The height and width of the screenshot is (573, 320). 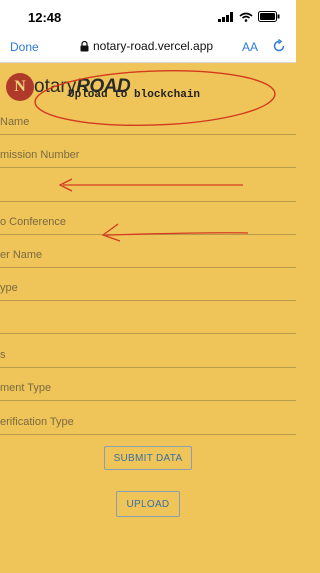 I want to click on wifi-icon, so click(x=246, y=17).